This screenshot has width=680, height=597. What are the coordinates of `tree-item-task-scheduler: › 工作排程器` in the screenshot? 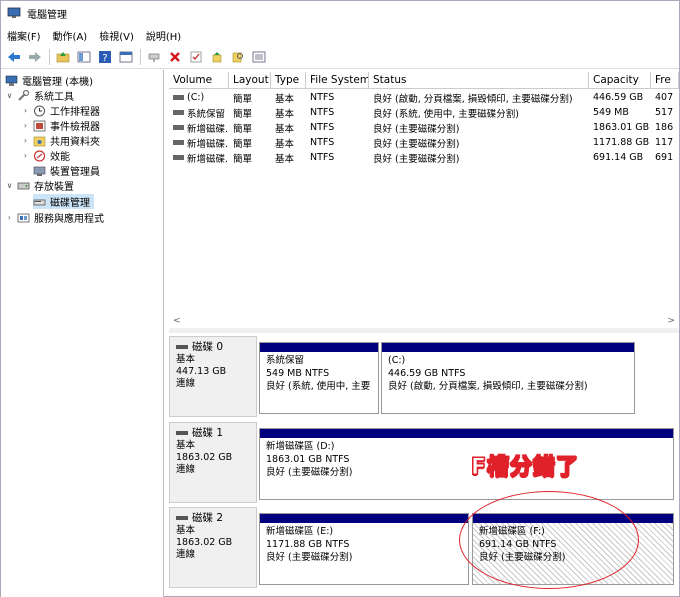 It's located at (60, 110).